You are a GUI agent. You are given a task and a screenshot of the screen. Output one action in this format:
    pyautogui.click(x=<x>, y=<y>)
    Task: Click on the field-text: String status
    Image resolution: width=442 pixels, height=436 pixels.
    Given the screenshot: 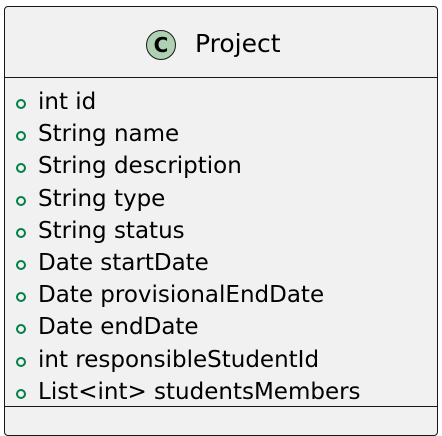 What is the action you would take?
    pyautogui.click(x=111, y=230)
    